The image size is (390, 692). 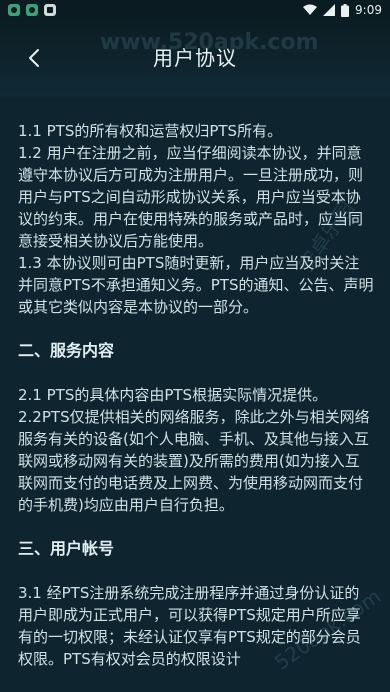 I want to click on app-header: 用户协议, so click(x=195, y=59).